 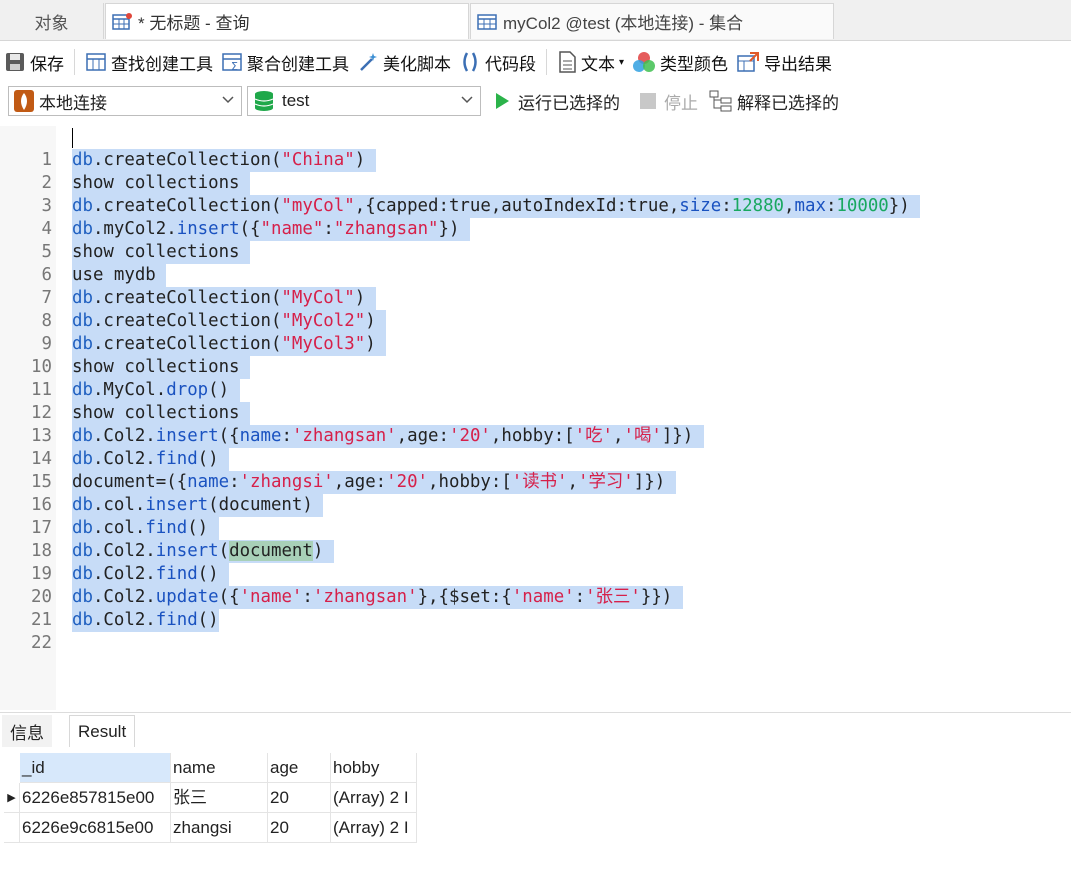 I want to click on code-line: 3 show collections, so click(x=535, y=194).